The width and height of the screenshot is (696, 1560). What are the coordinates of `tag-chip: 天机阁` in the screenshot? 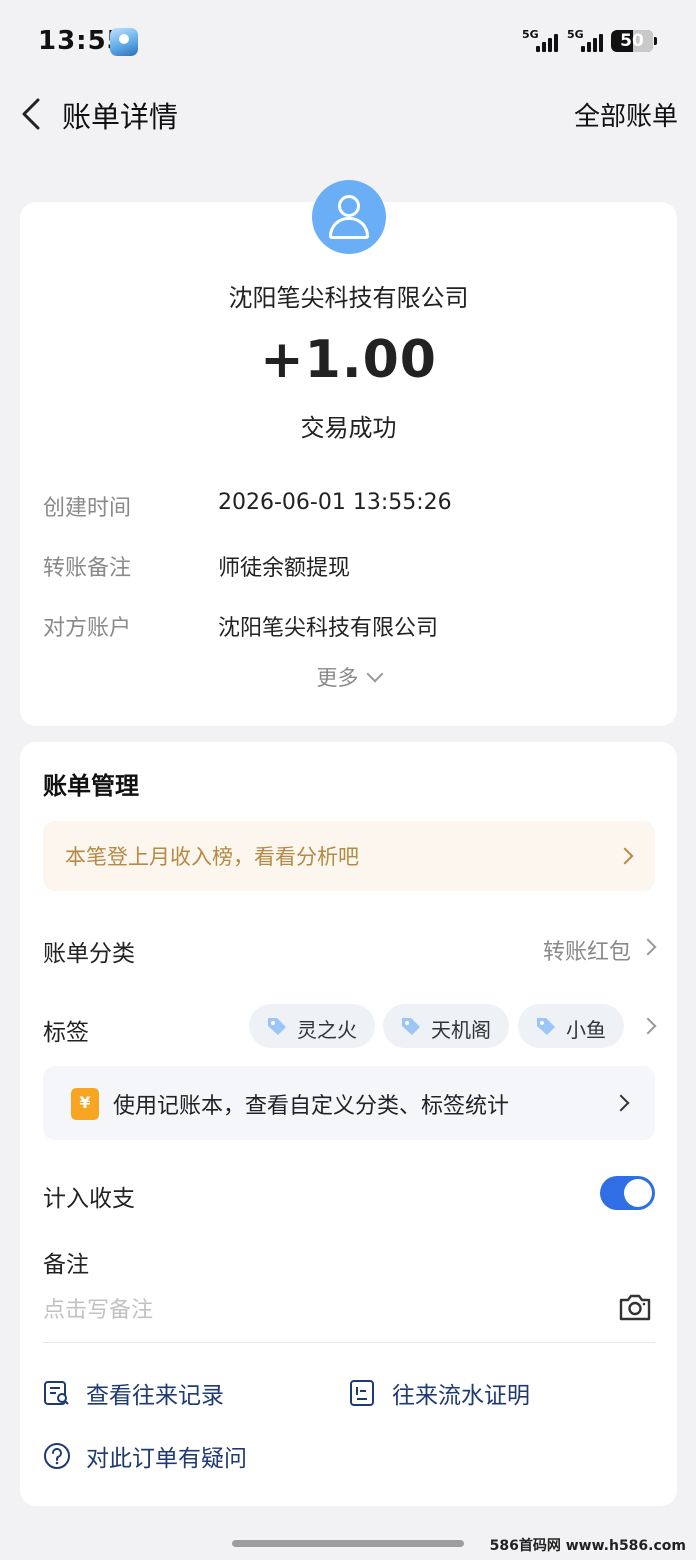 It's located at (446, 1026).